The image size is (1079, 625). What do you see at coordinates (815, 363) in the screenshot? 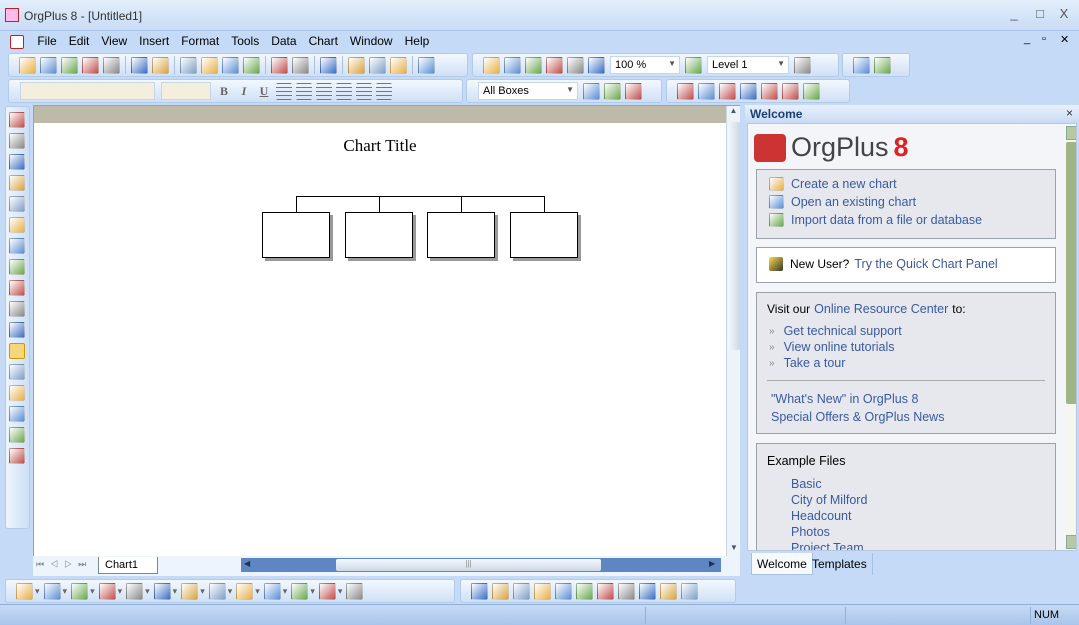
I see `resource-link: Take a tour` at bounding box center [815, 363].